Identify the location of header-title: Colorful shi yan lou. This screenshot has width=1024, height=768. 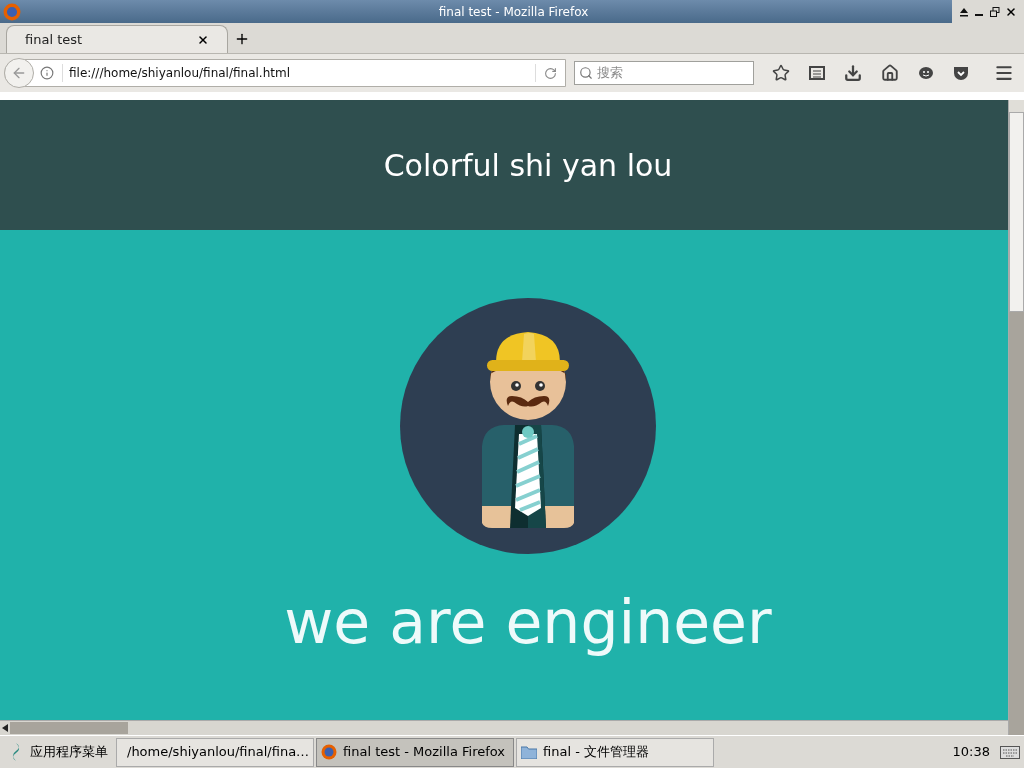
(528, 165).